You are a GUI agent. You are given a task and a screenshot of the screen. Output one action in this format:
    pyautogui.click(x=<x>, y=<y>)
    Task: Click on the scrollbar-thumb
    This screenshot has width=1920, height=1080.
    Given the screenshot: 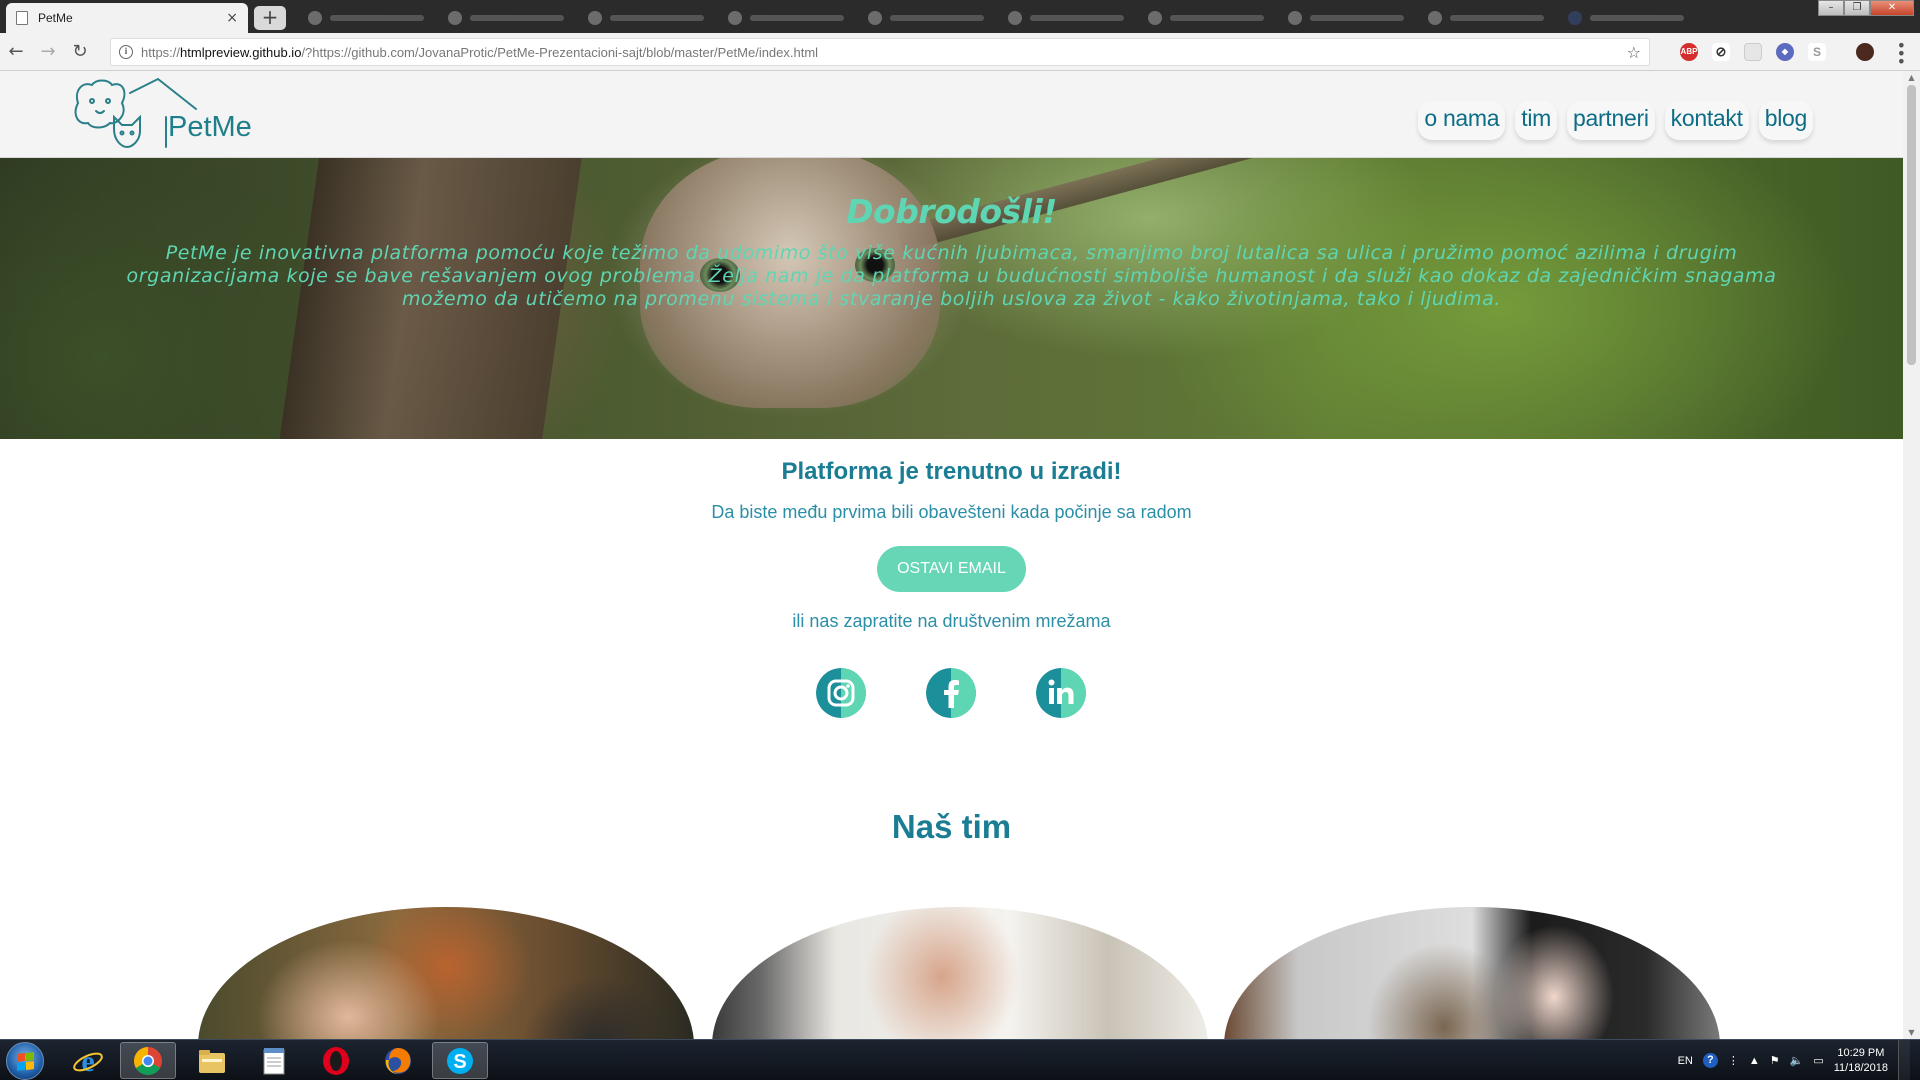 What is the action you would take?
    pyautogui.click(x=1911, y=225)
    